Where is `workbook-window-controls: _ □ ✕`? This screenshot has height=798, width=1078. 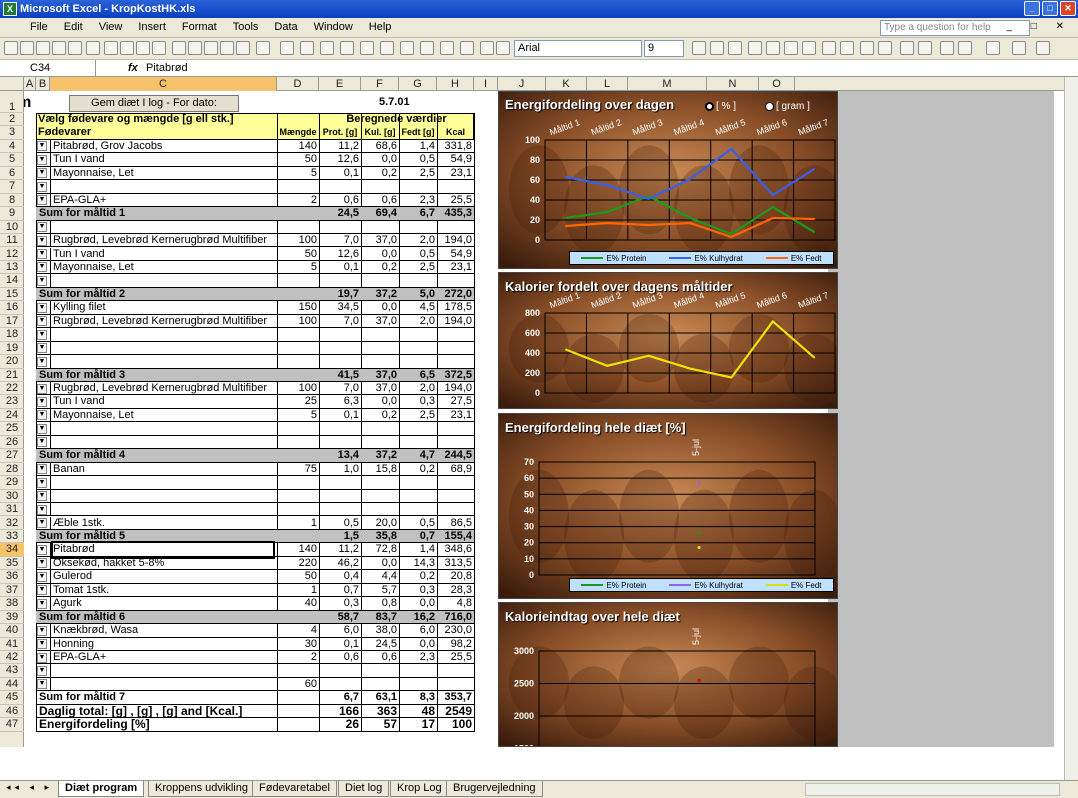 workbook-window-controls: _ □ ✕ is located at coordinates (1039, 26).